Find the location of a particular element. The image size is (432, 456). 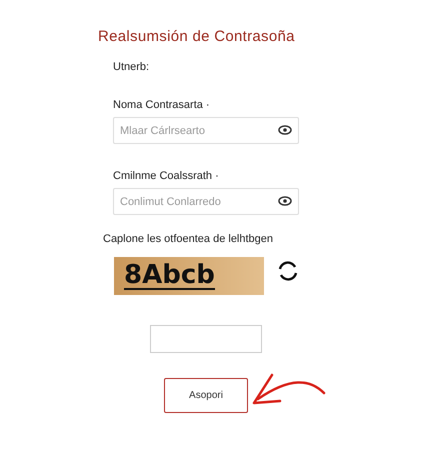

field-label: Cmilnme Coalssrath · is located at coordinates (166, 176).